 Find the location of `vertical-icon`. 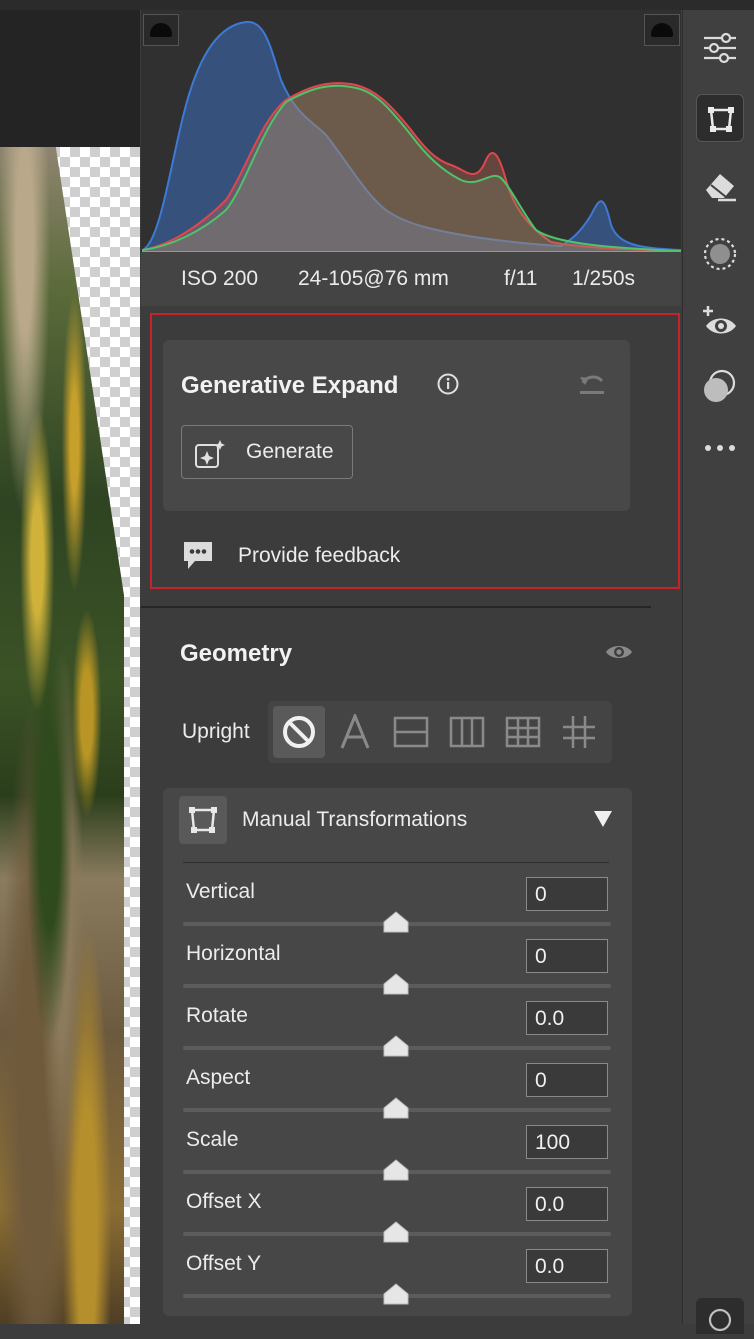

vertical-icon is located at coordinates (467, 732).